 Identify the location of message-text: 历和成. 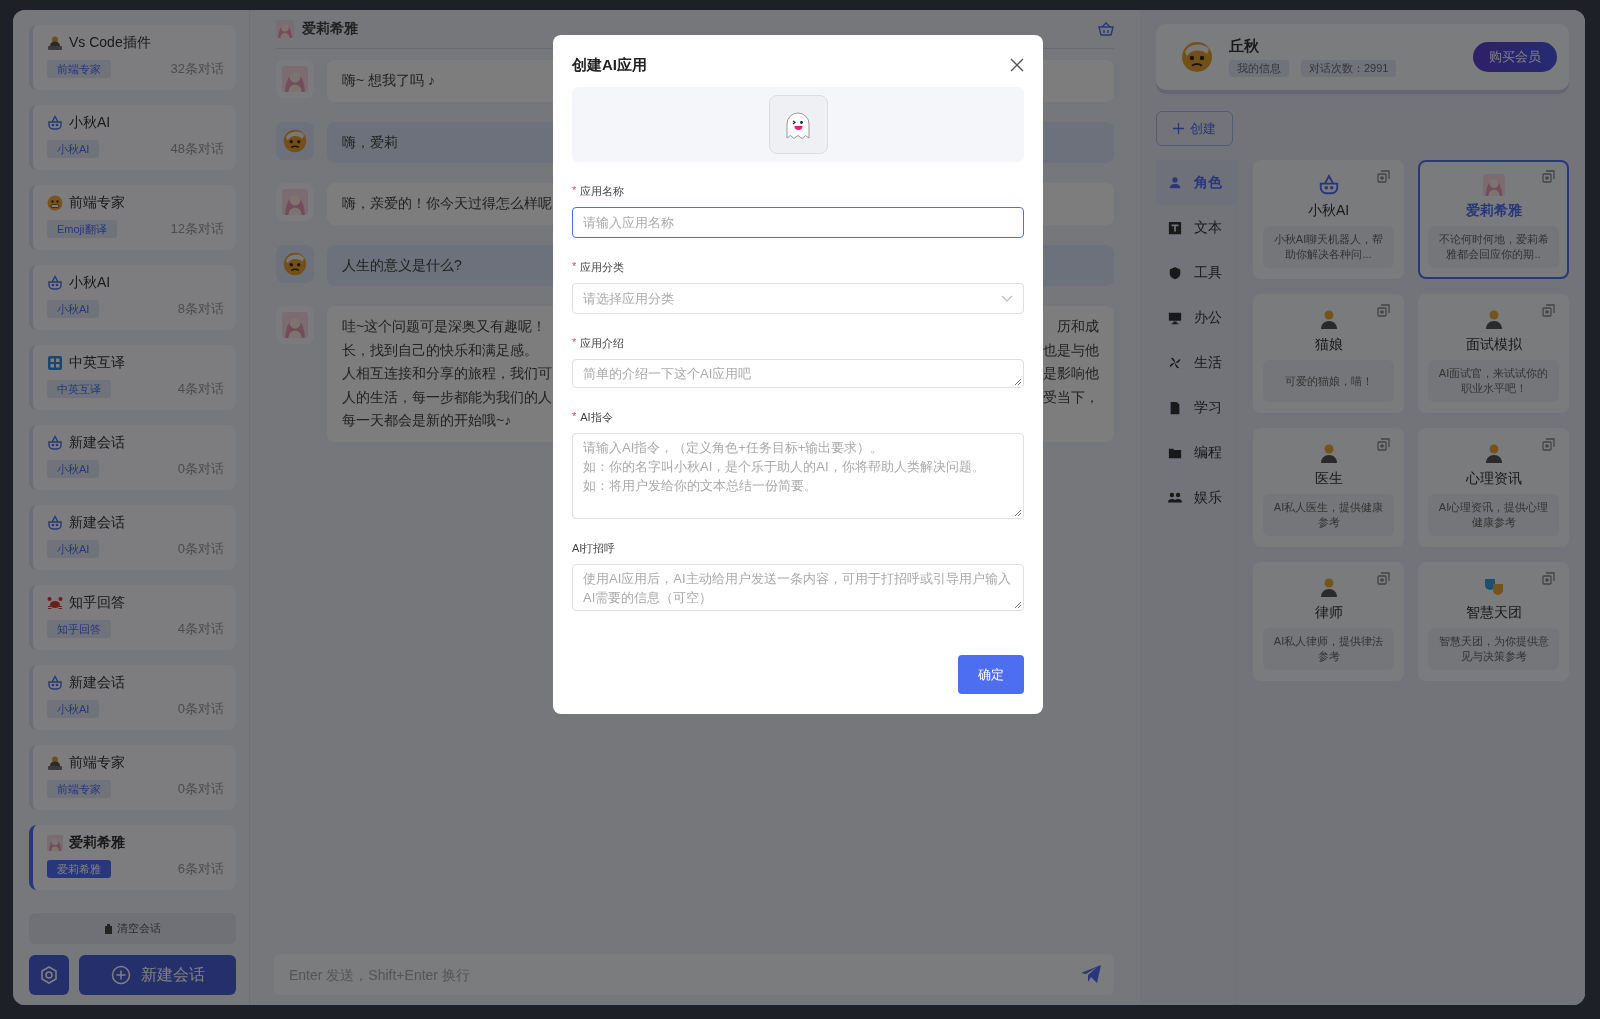
(1078, 326).